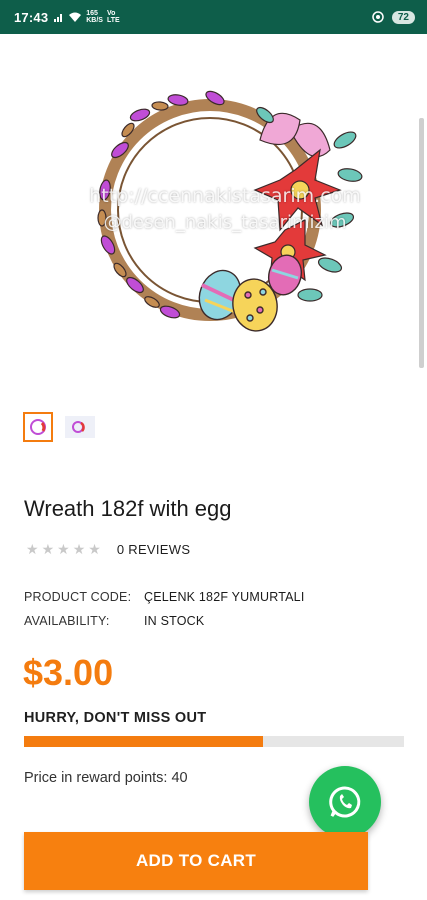  I want to click on data-saver-icon, so click(378, 17).